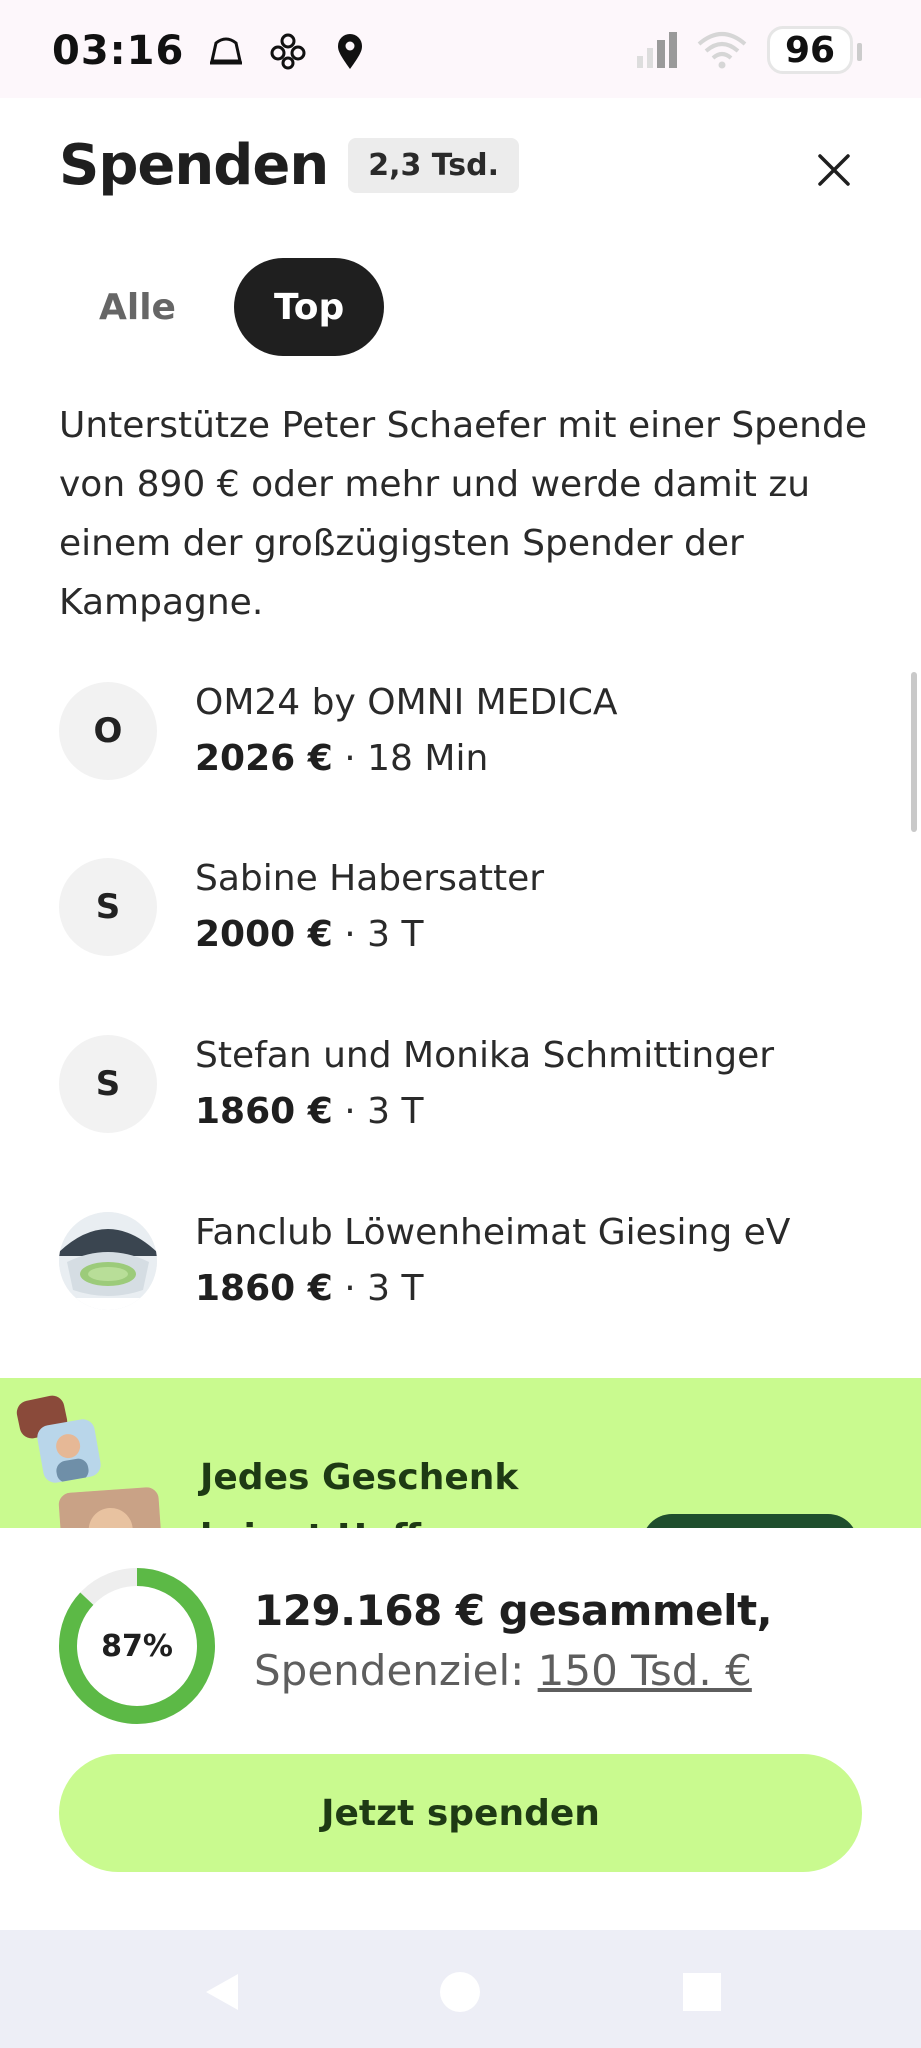 The height and width of the screenshot is (2048, 921). Describe the element at coordinates (264, 934) in the screenshot. I see `donor-amount: 2000 €` at that location.